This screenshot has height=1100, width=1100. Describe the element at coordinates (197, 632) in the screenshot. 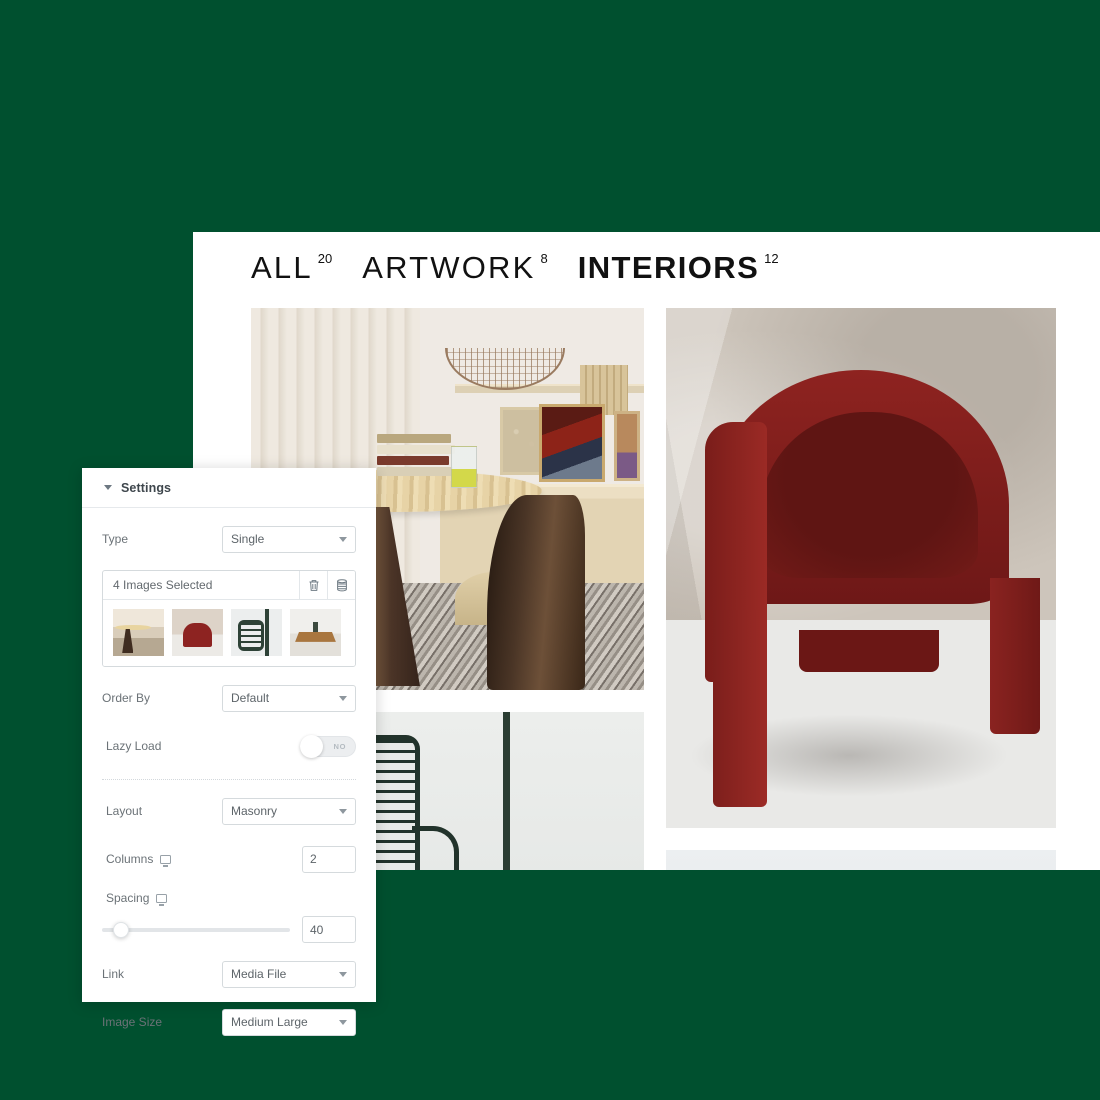

I see `thumb-red-armchair` at that location.